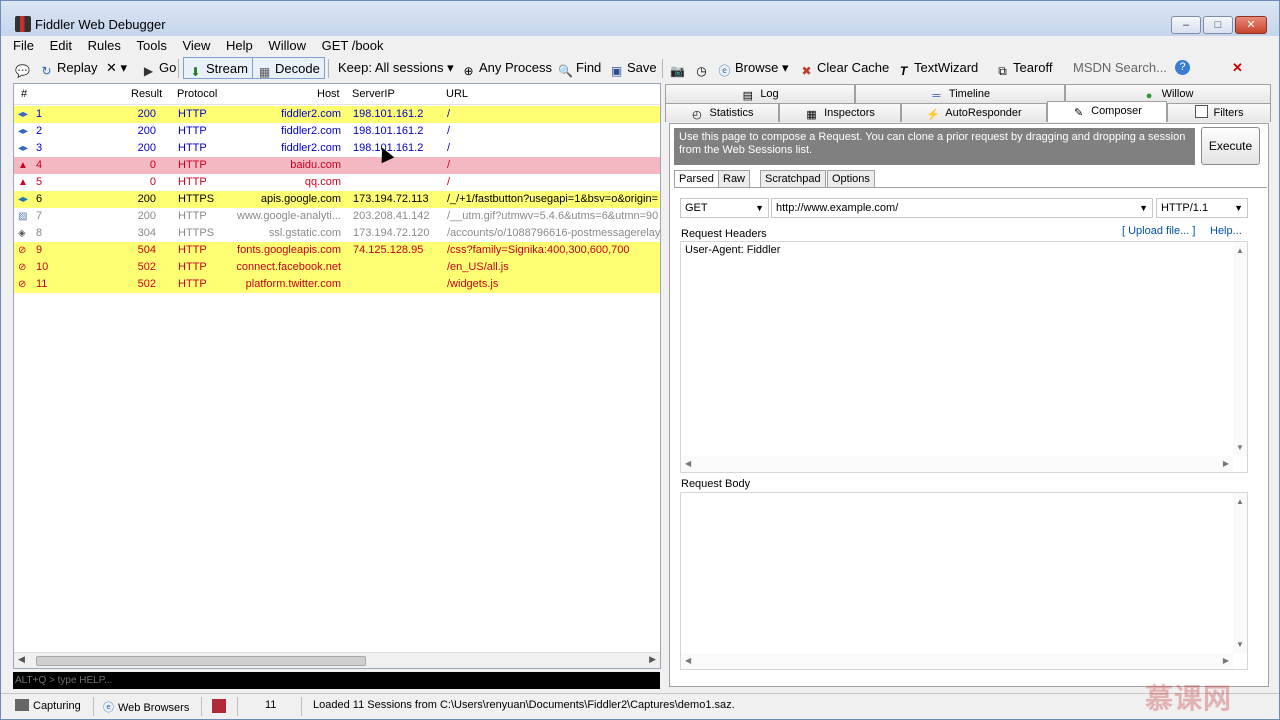 The image size is (1280, 720). I want to click on method-select: GET ▼, so click(724, 208).